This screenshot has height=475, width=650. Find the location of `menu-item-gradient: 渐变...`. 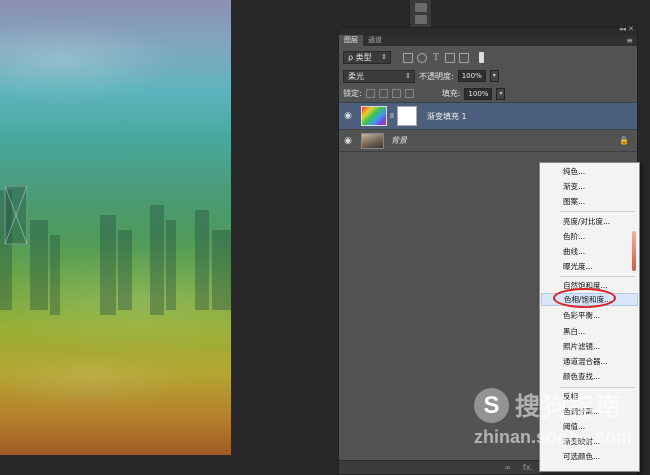

menu-item-gradient: 渐变... is located at coordinates (574, 186).